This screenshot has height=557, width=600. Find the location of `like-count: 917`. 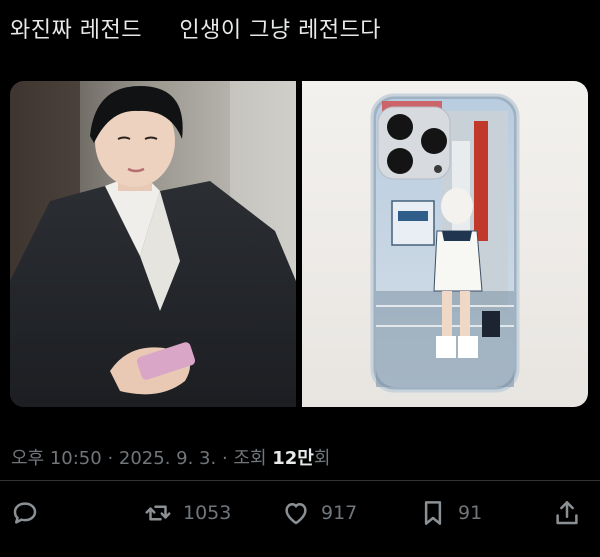

like-count: 917 is located at coordinates (339, 513).